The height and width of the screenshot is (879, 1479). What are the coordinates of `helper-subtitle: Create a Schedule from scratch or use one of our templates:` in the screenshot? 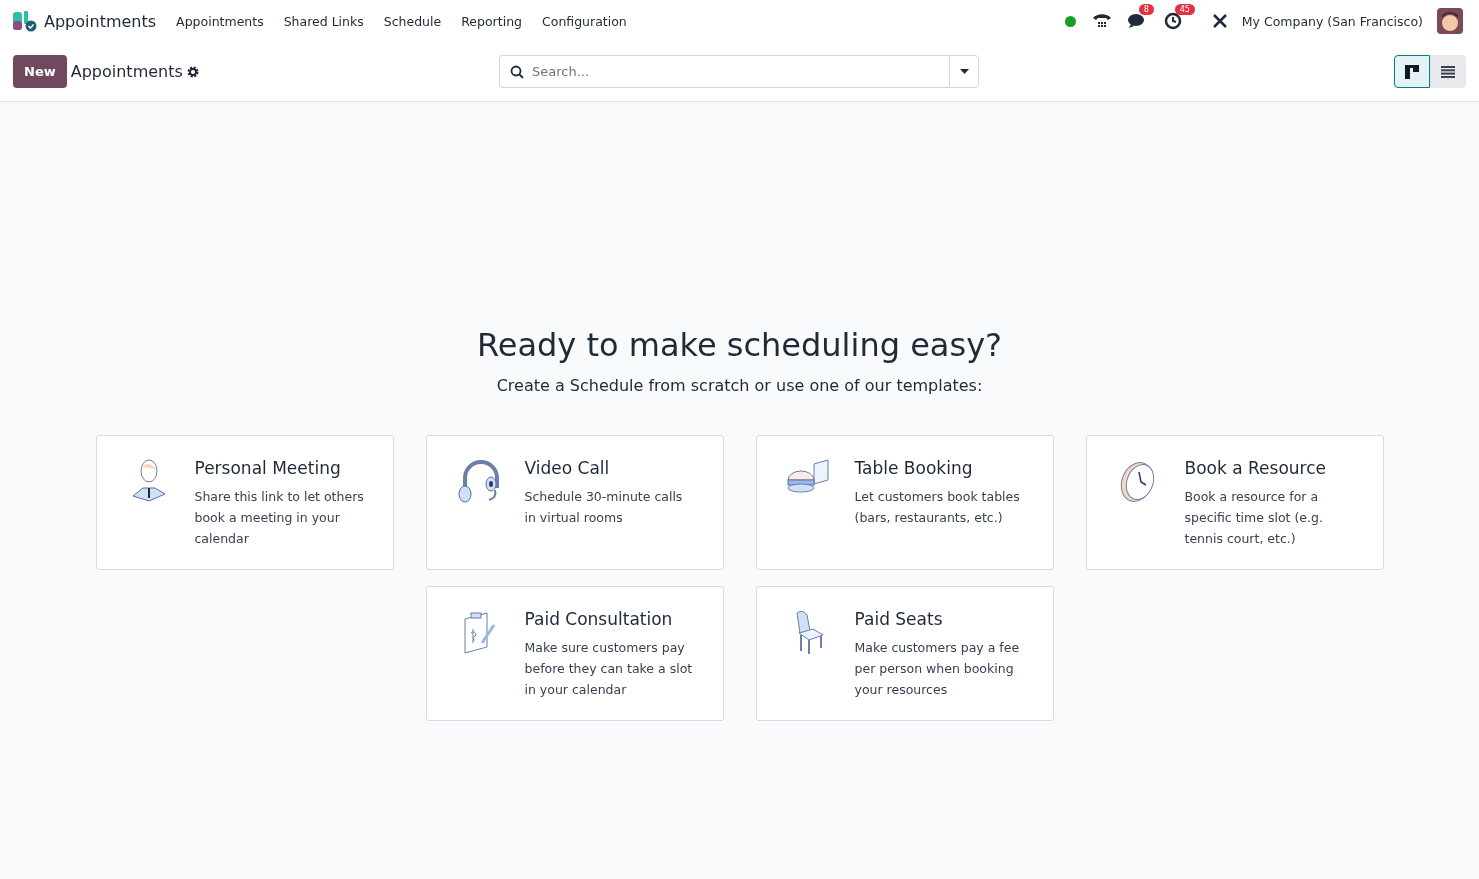 It's located at (739, 385).